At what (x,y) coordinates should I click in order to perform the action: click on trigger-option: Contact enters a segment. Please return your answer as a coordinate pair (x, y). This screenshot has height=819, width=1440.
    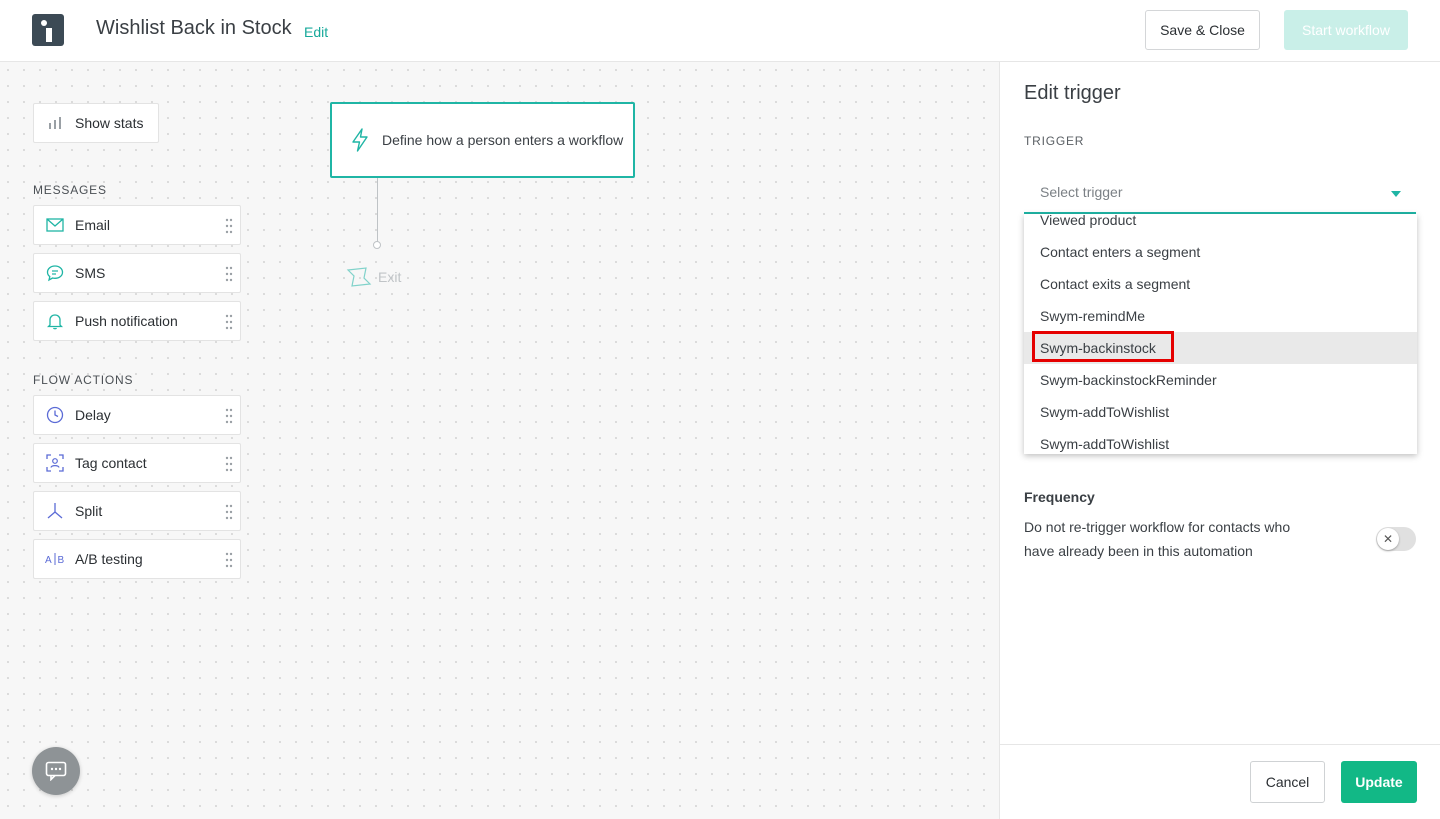
    Looking at the image, I should click on (1220, 252).